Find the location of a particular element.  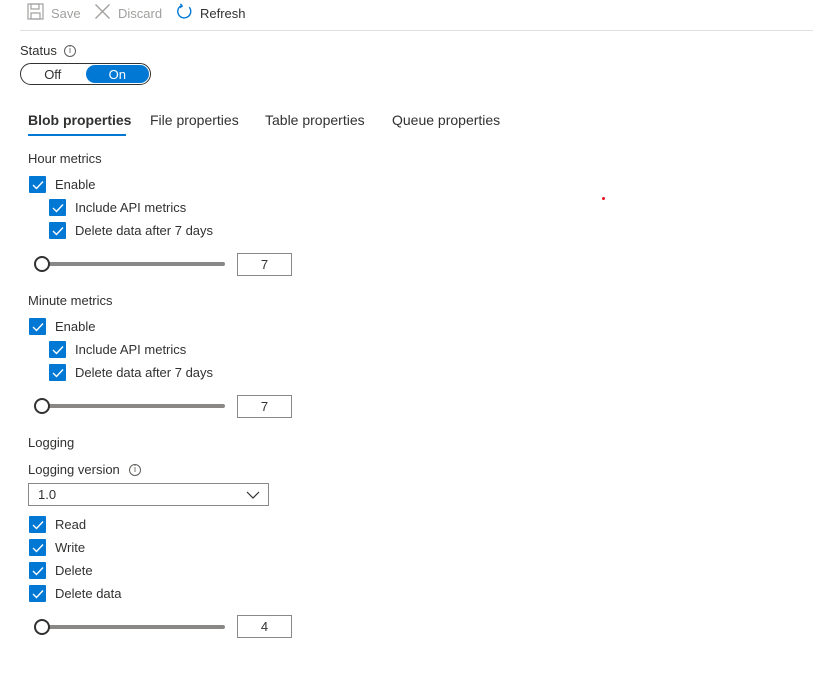

tab-queue-properties: Queue properties is located at coordinates (446, 120).